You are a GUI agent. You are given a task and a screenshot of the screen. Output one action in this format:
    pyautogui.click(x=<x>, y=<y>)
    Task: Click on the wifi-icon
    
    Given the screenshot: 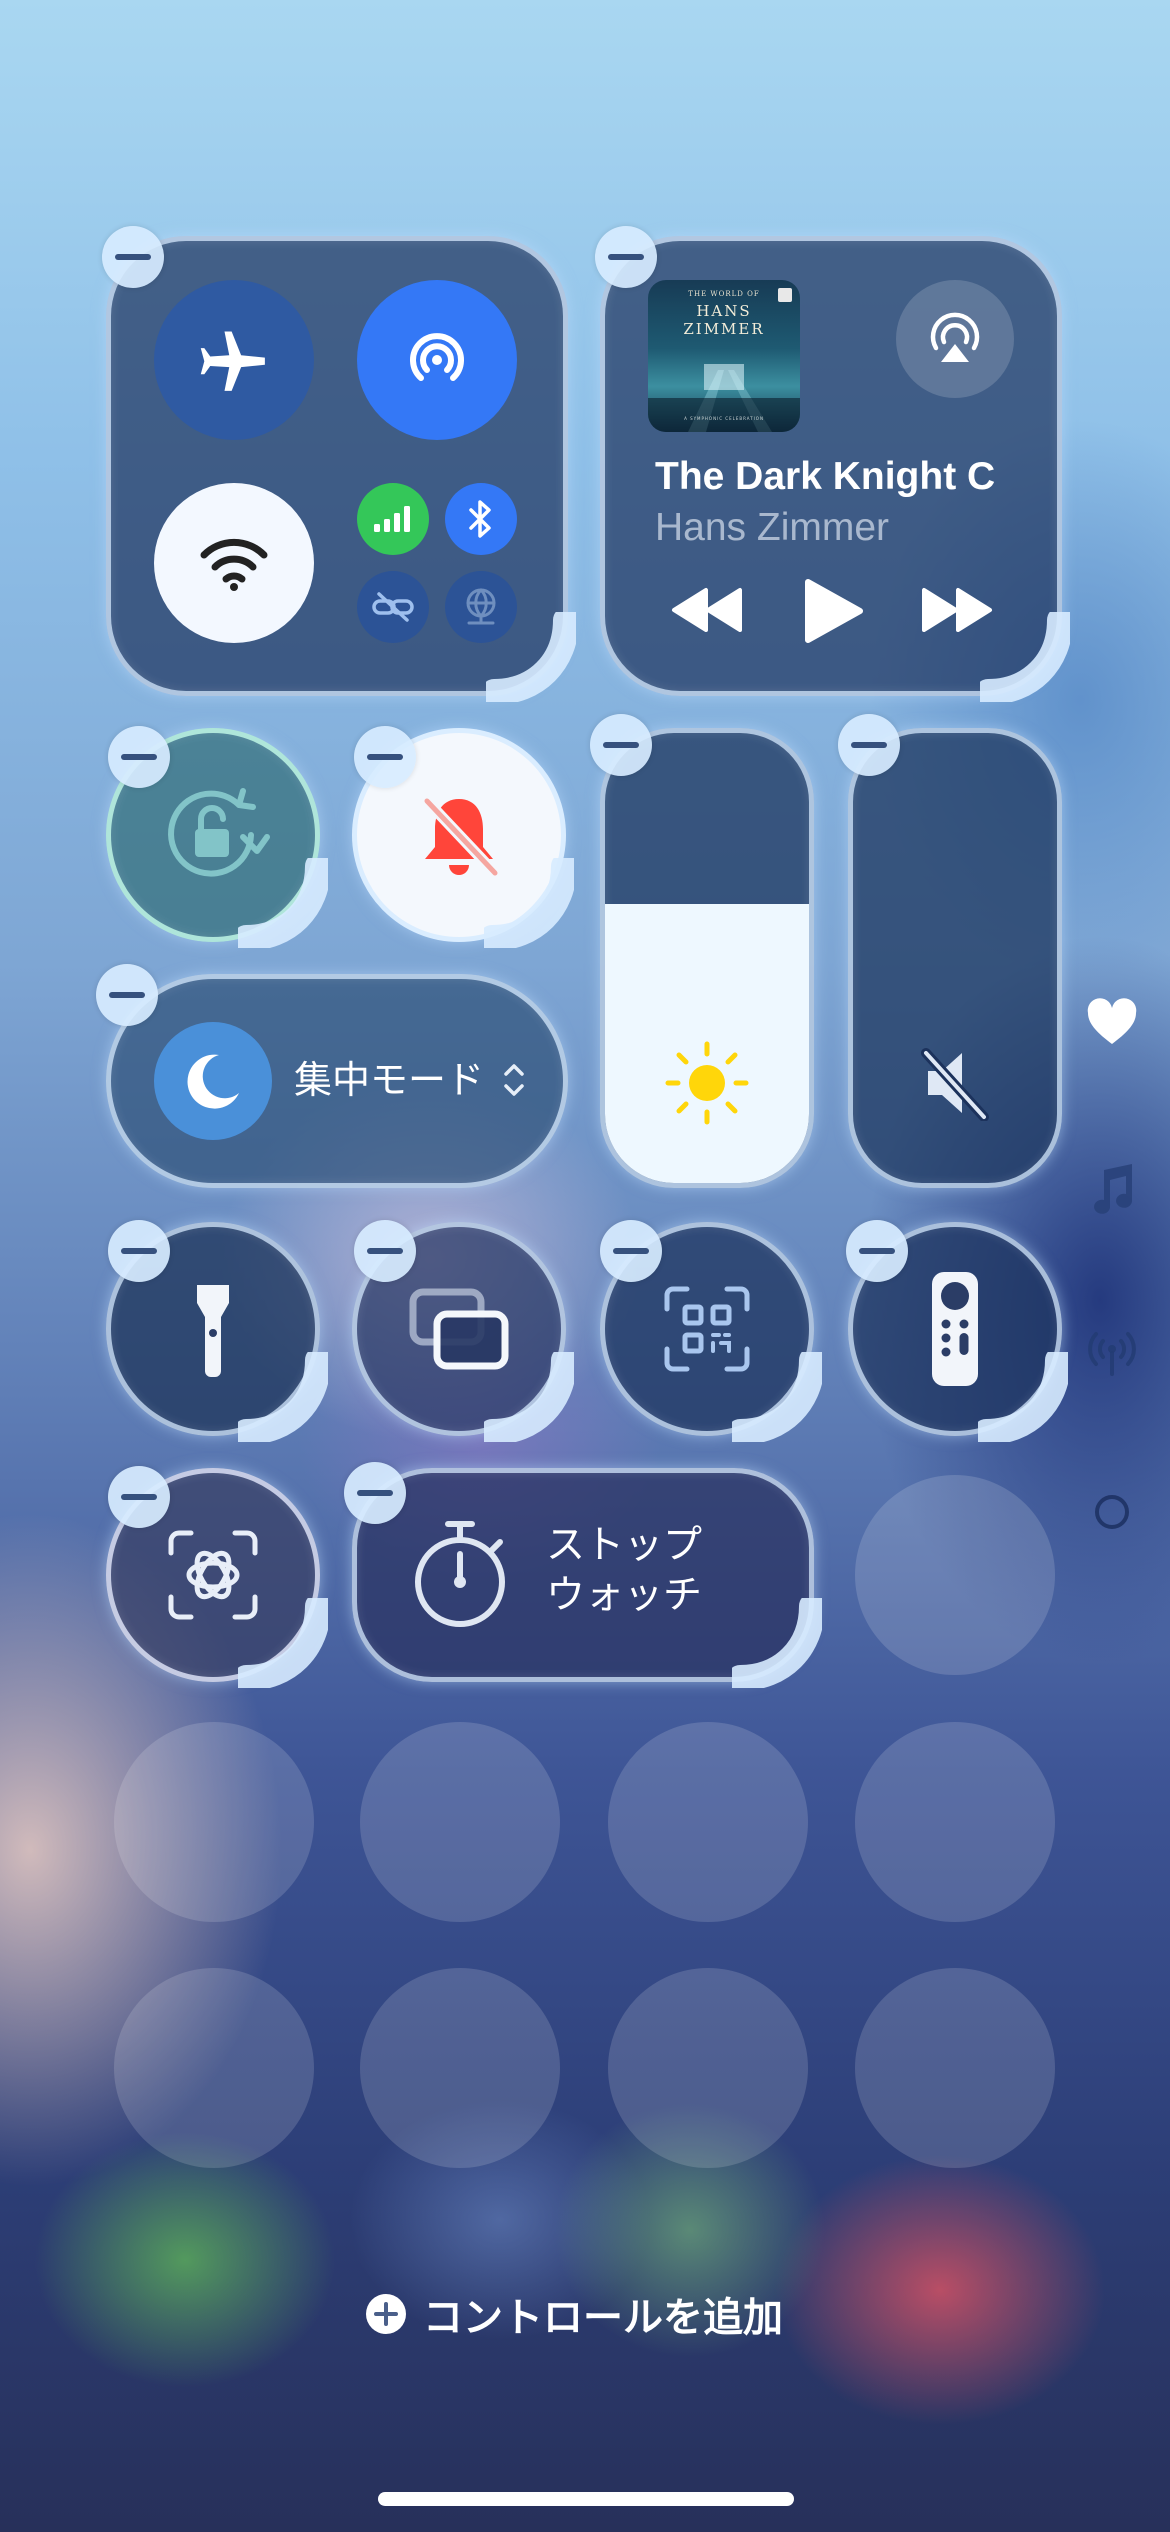 What is the action you would take?
    pyautogui.click(x=234, y=564)
    